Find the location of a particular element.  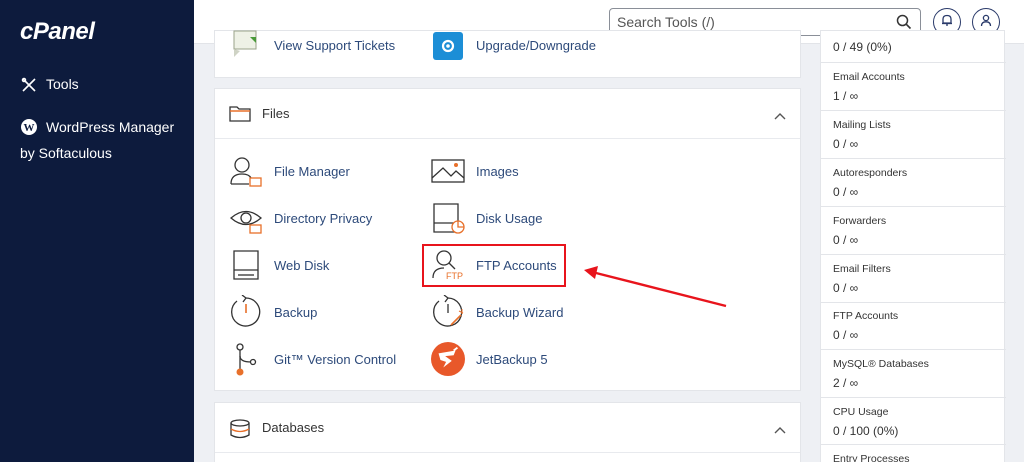

support-panel: View Support Tickets Upgrade/Downgrade is located at coordinates (507, 54).